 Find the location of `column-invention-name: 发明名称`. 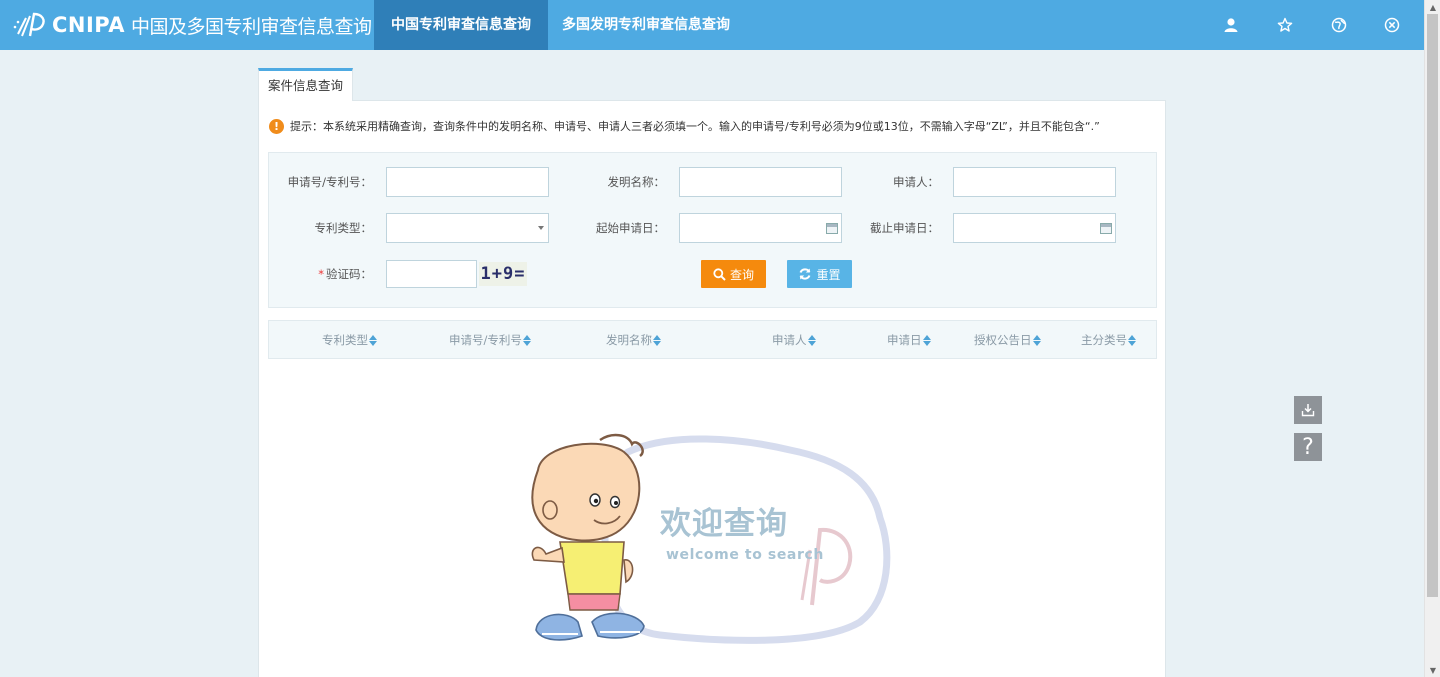

column-invention-name: 发明名称 is located at coordinates (633, 340).